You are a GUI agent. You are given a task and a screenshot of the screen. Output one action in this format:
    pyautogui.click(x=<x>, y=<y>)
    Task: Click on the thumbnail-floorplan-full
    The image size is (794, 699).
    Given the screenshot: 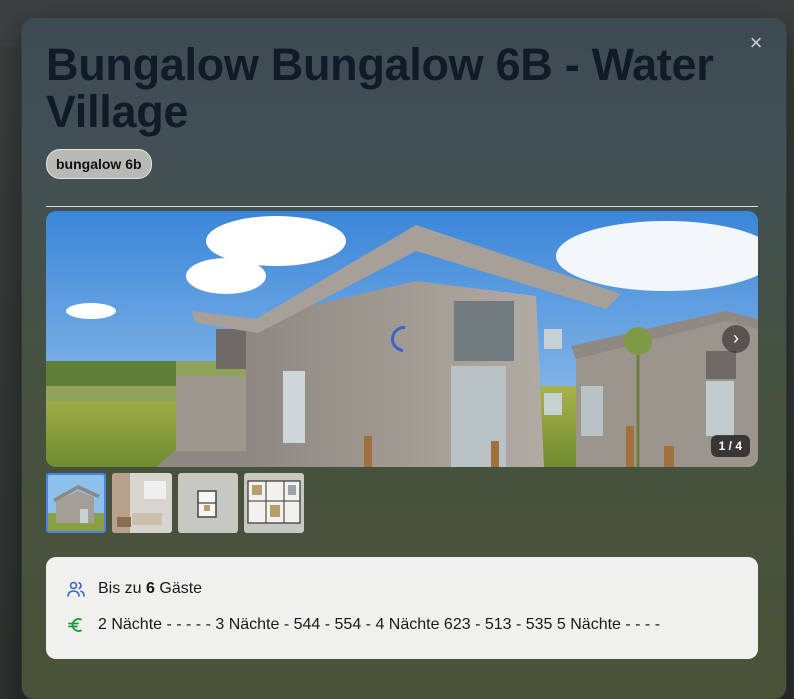 What is the action you would take?
    pyautogui.click(x=274, y=503)
    